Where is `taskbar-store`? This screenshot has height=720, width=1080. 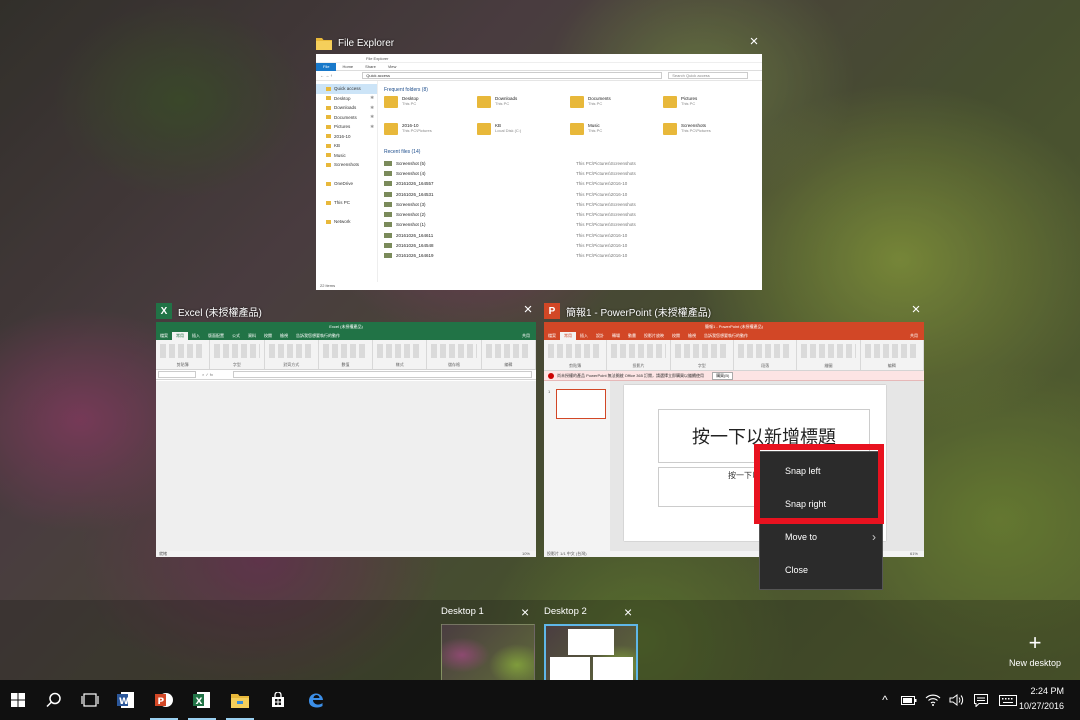
taskbar-store is located at coordinates (278, 700).